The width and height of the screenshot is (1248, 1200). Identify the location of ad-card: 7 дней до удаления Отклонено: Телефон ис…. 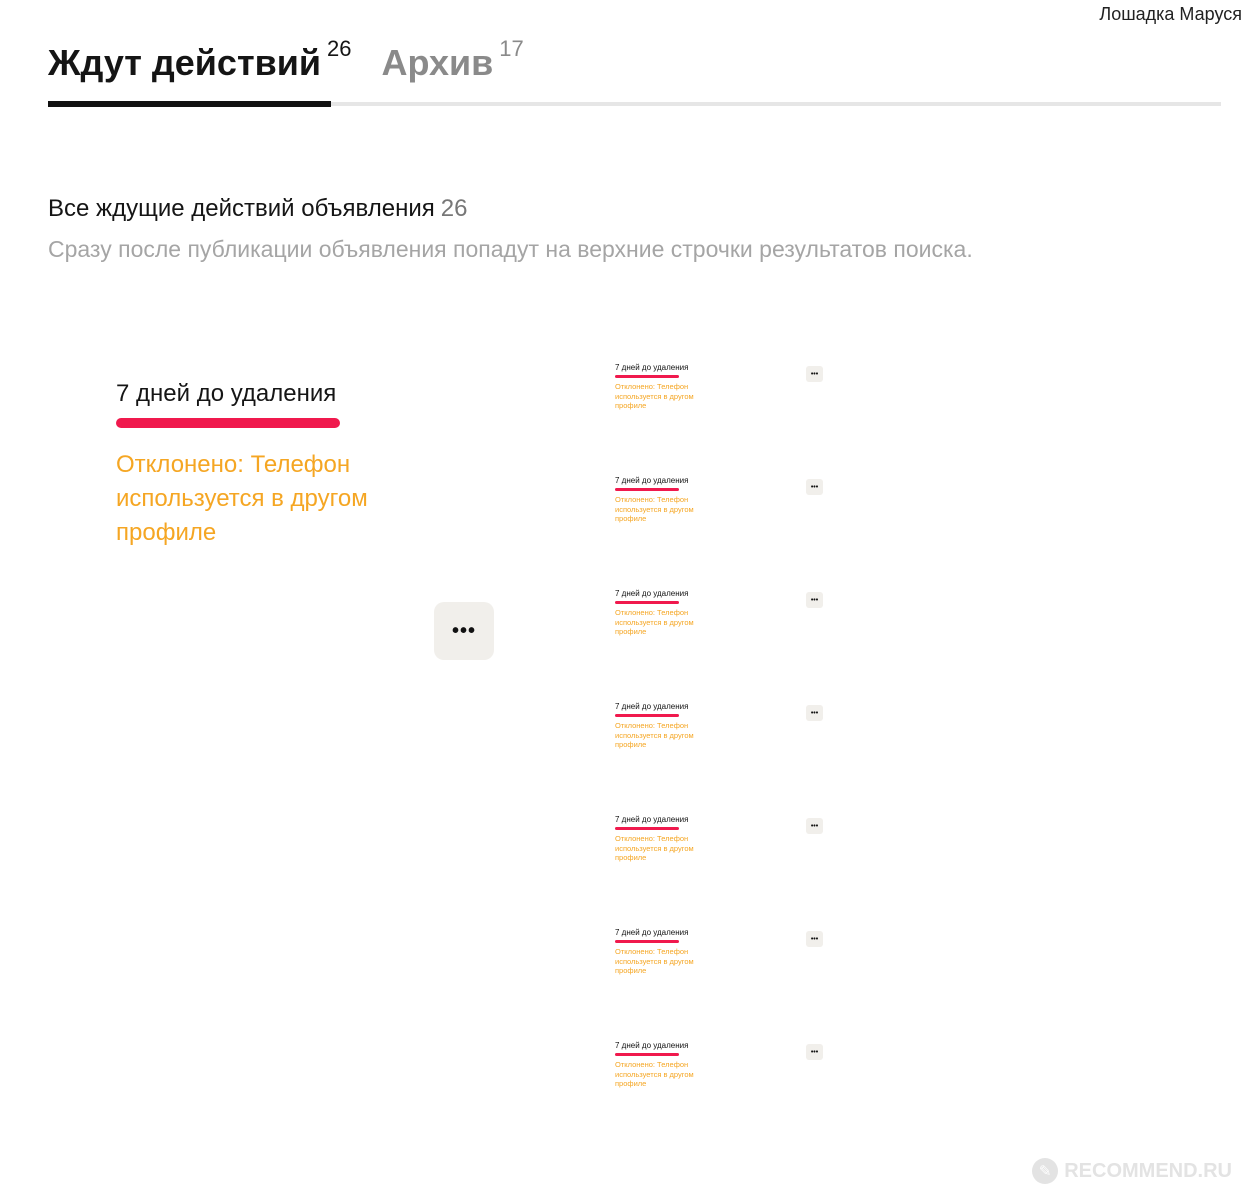
(311, 465).